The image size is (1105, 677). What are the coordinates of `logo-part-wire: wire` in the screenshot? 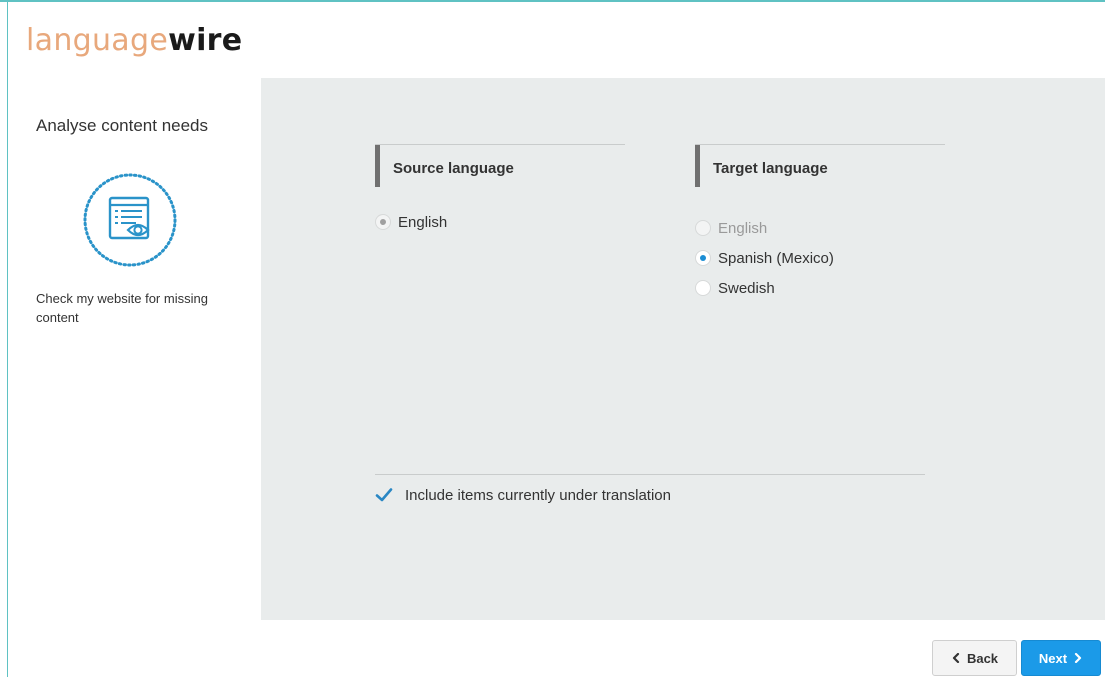 It's located at (205, 40).